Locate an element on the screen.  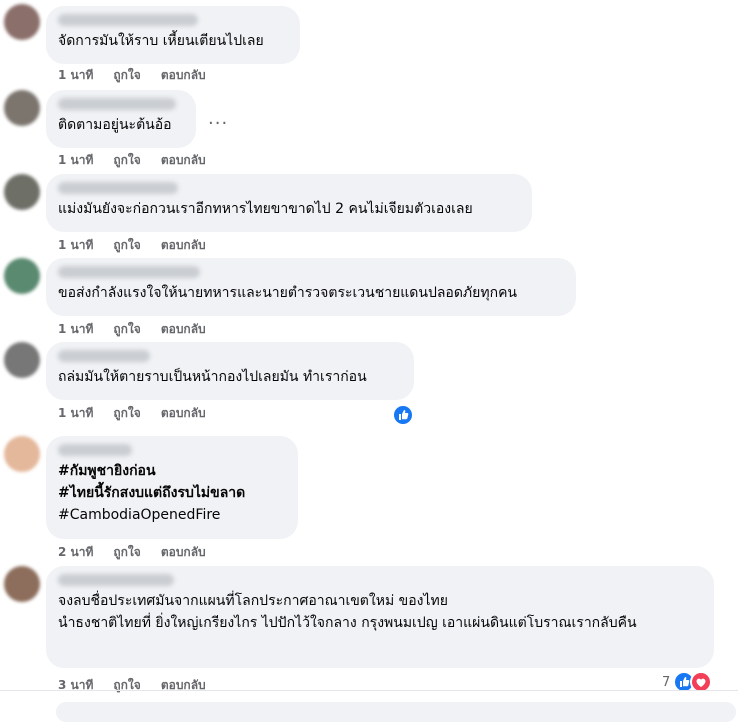
hashtag-3: #CambodiaOpenedFire is located at coordinates (172, 515).